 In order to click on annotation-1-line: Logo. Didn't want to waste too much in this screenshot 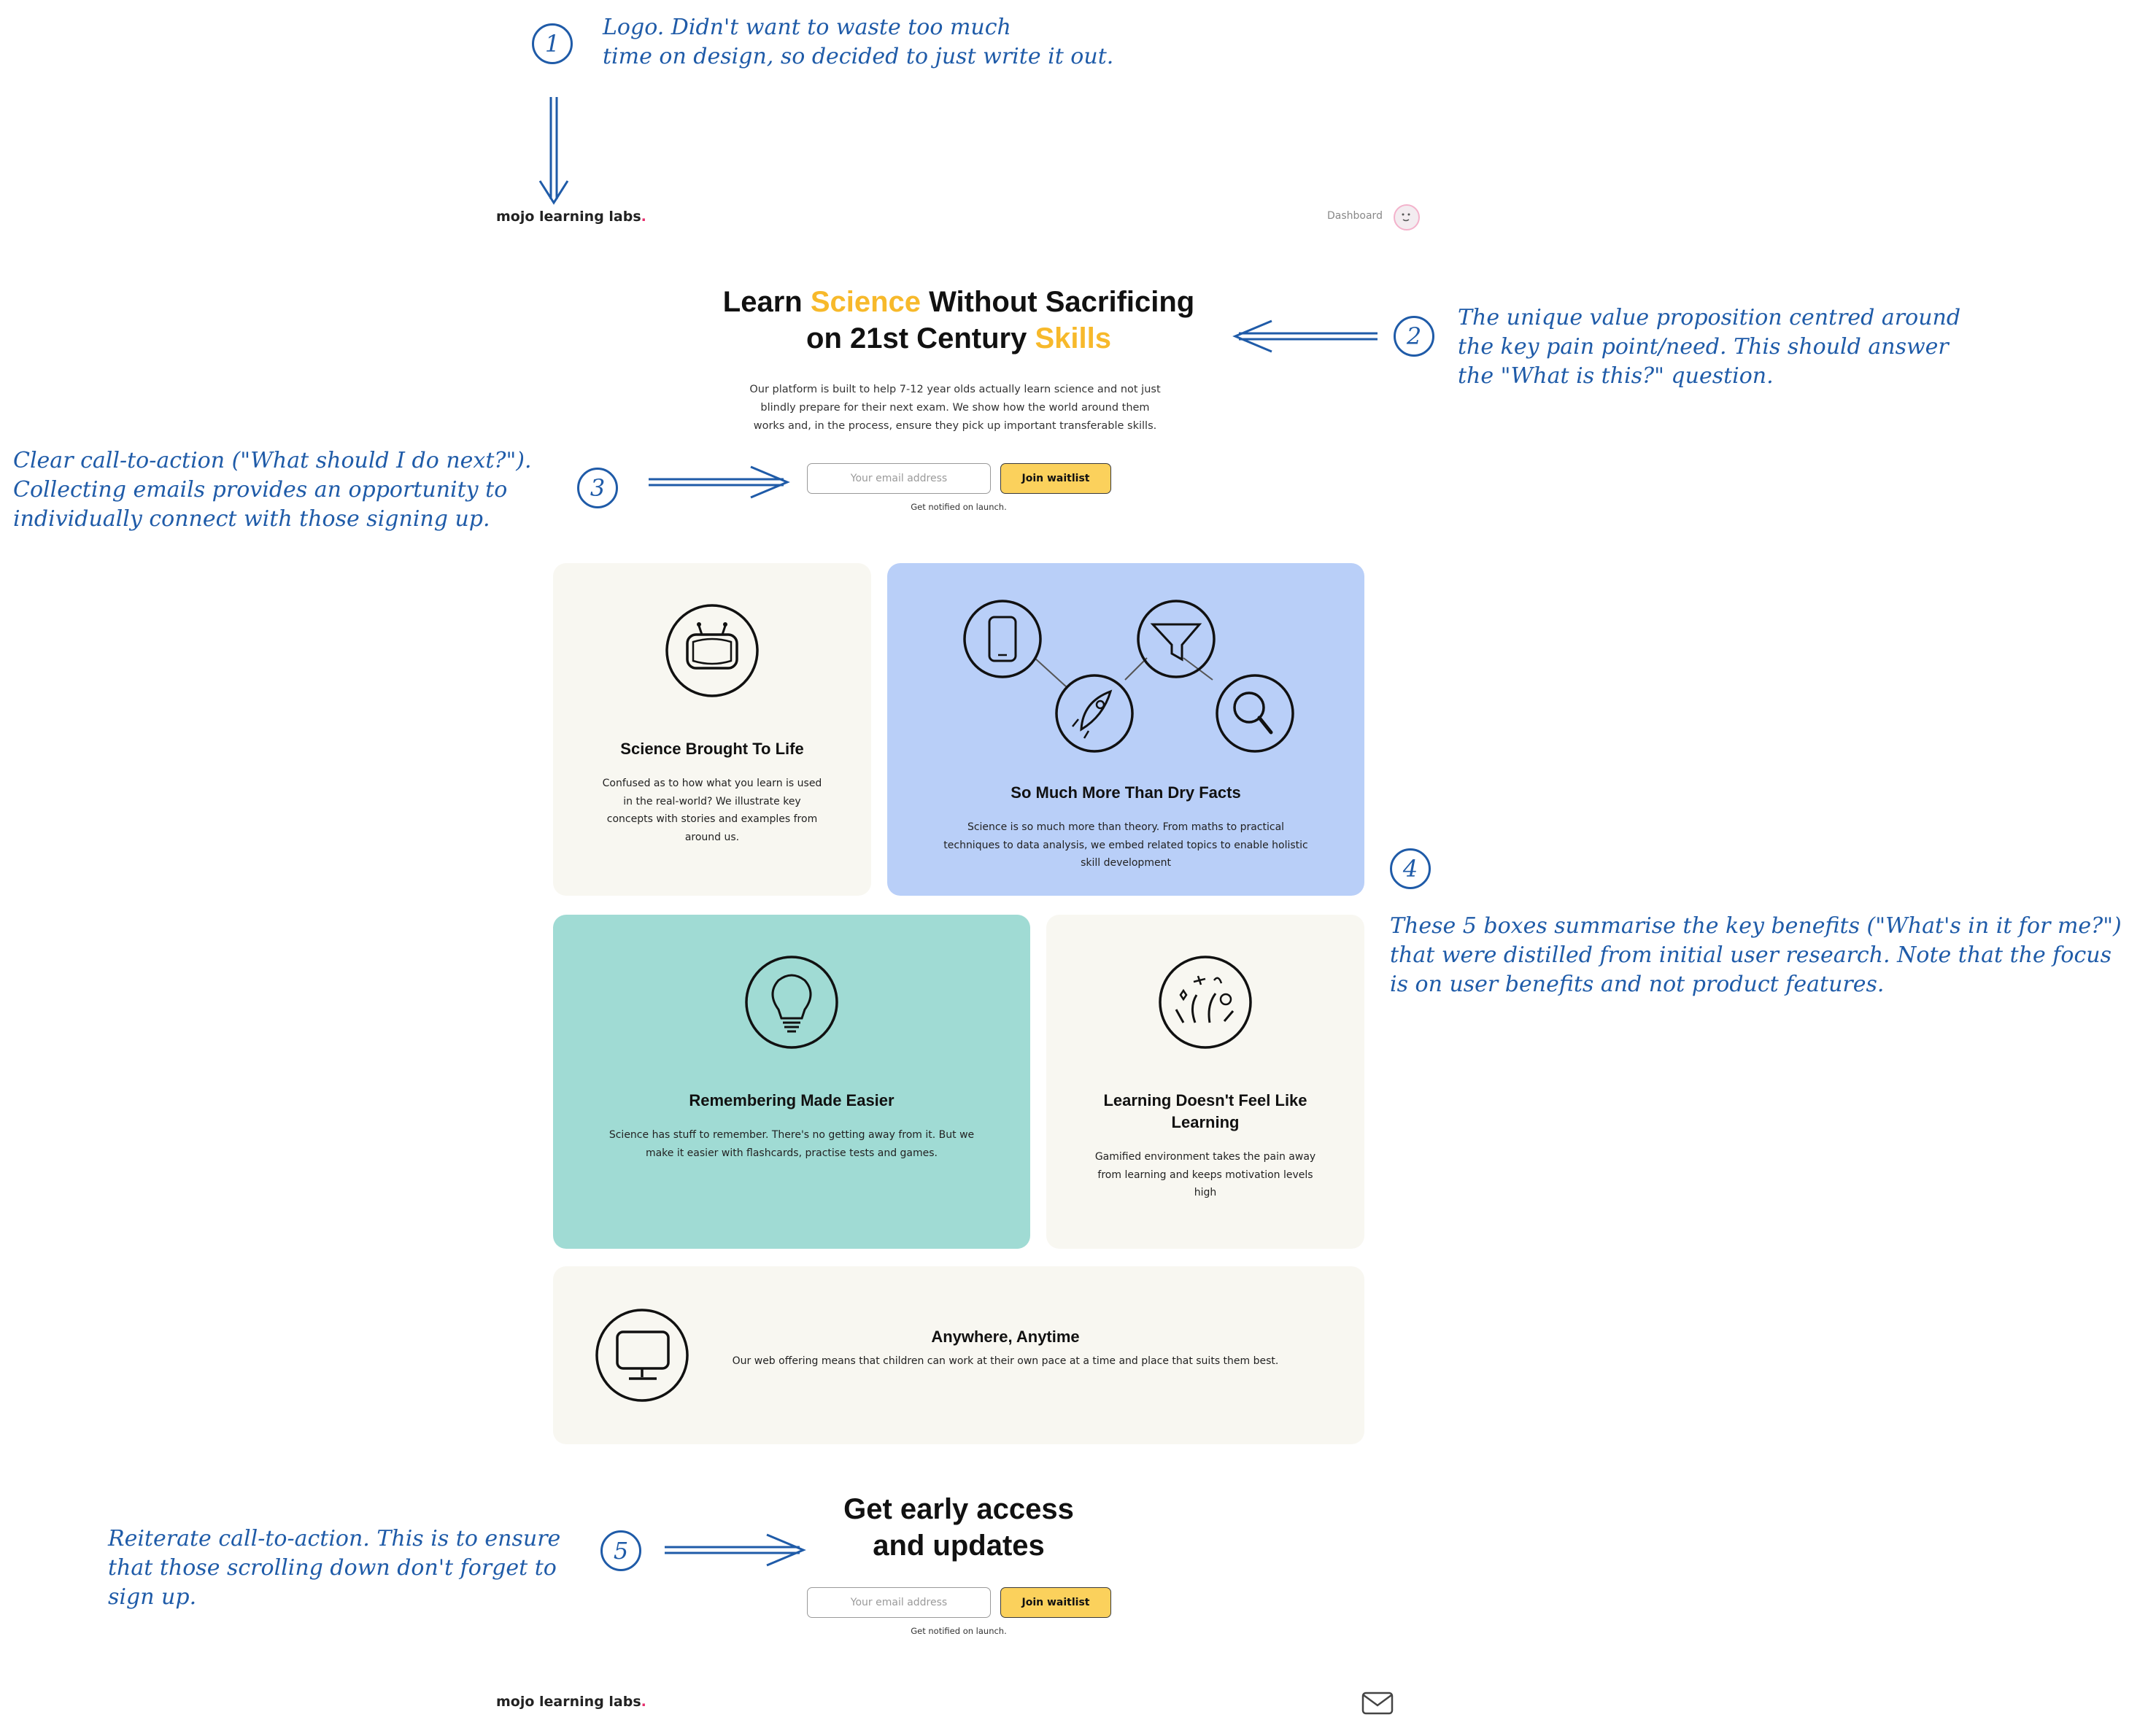, I will do `click(807, 27)`.